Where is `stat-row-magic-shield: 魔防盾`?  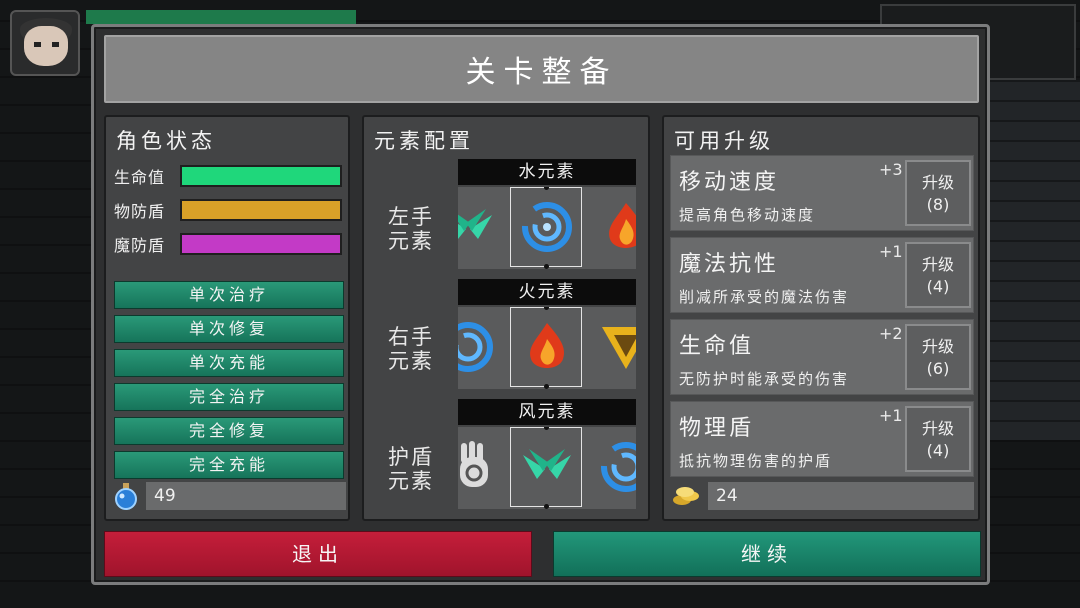 stat-row-magic-shield: 魔防盾 is located at coordinates (228, 244).